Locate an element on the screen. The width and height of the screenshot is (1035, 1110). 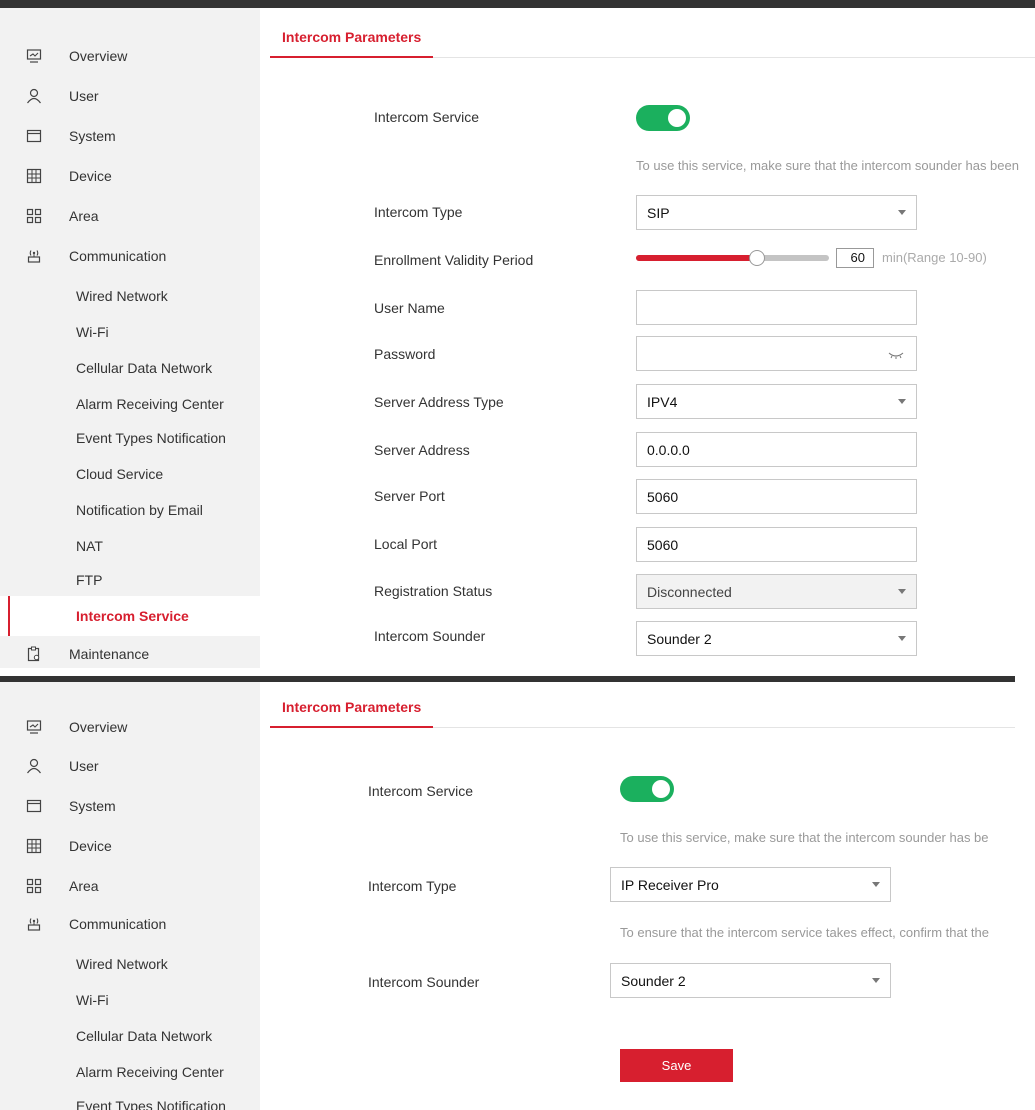
password-input is located at coordinates (776, 353).